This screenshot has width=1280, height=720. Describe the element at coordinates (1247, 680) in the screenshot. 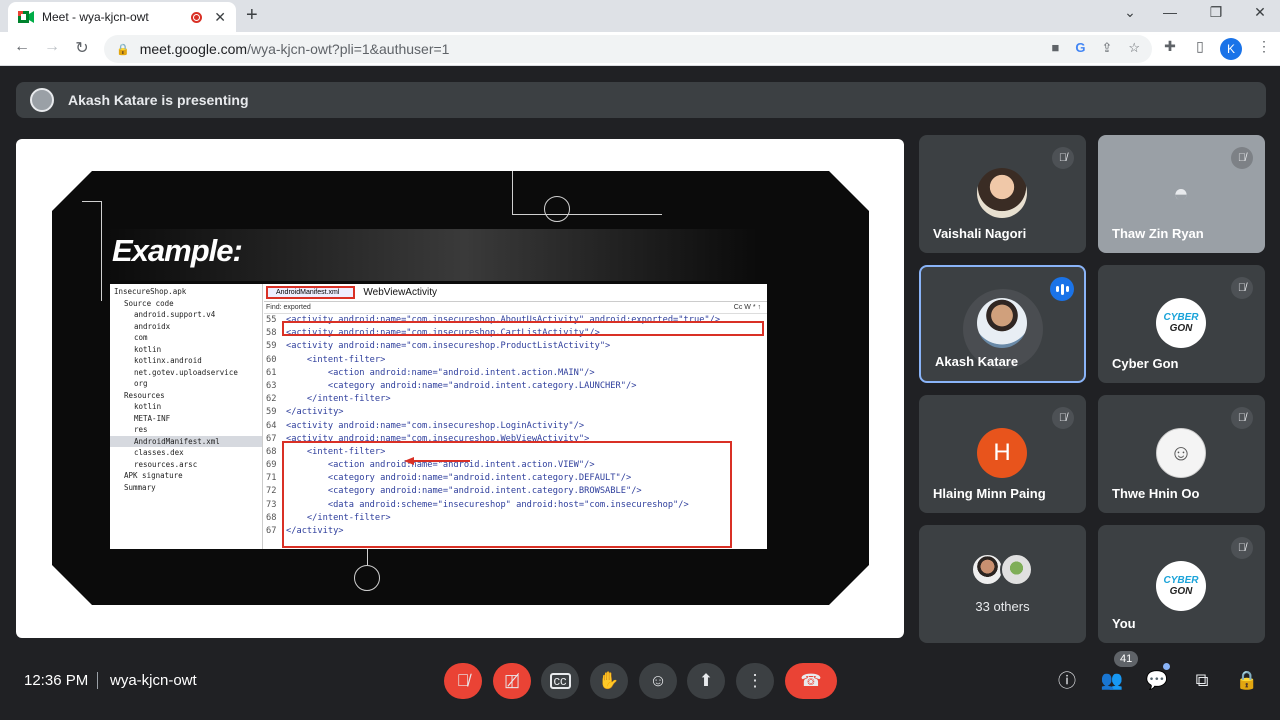

I see `host-controls-button: 🔒` at that location.